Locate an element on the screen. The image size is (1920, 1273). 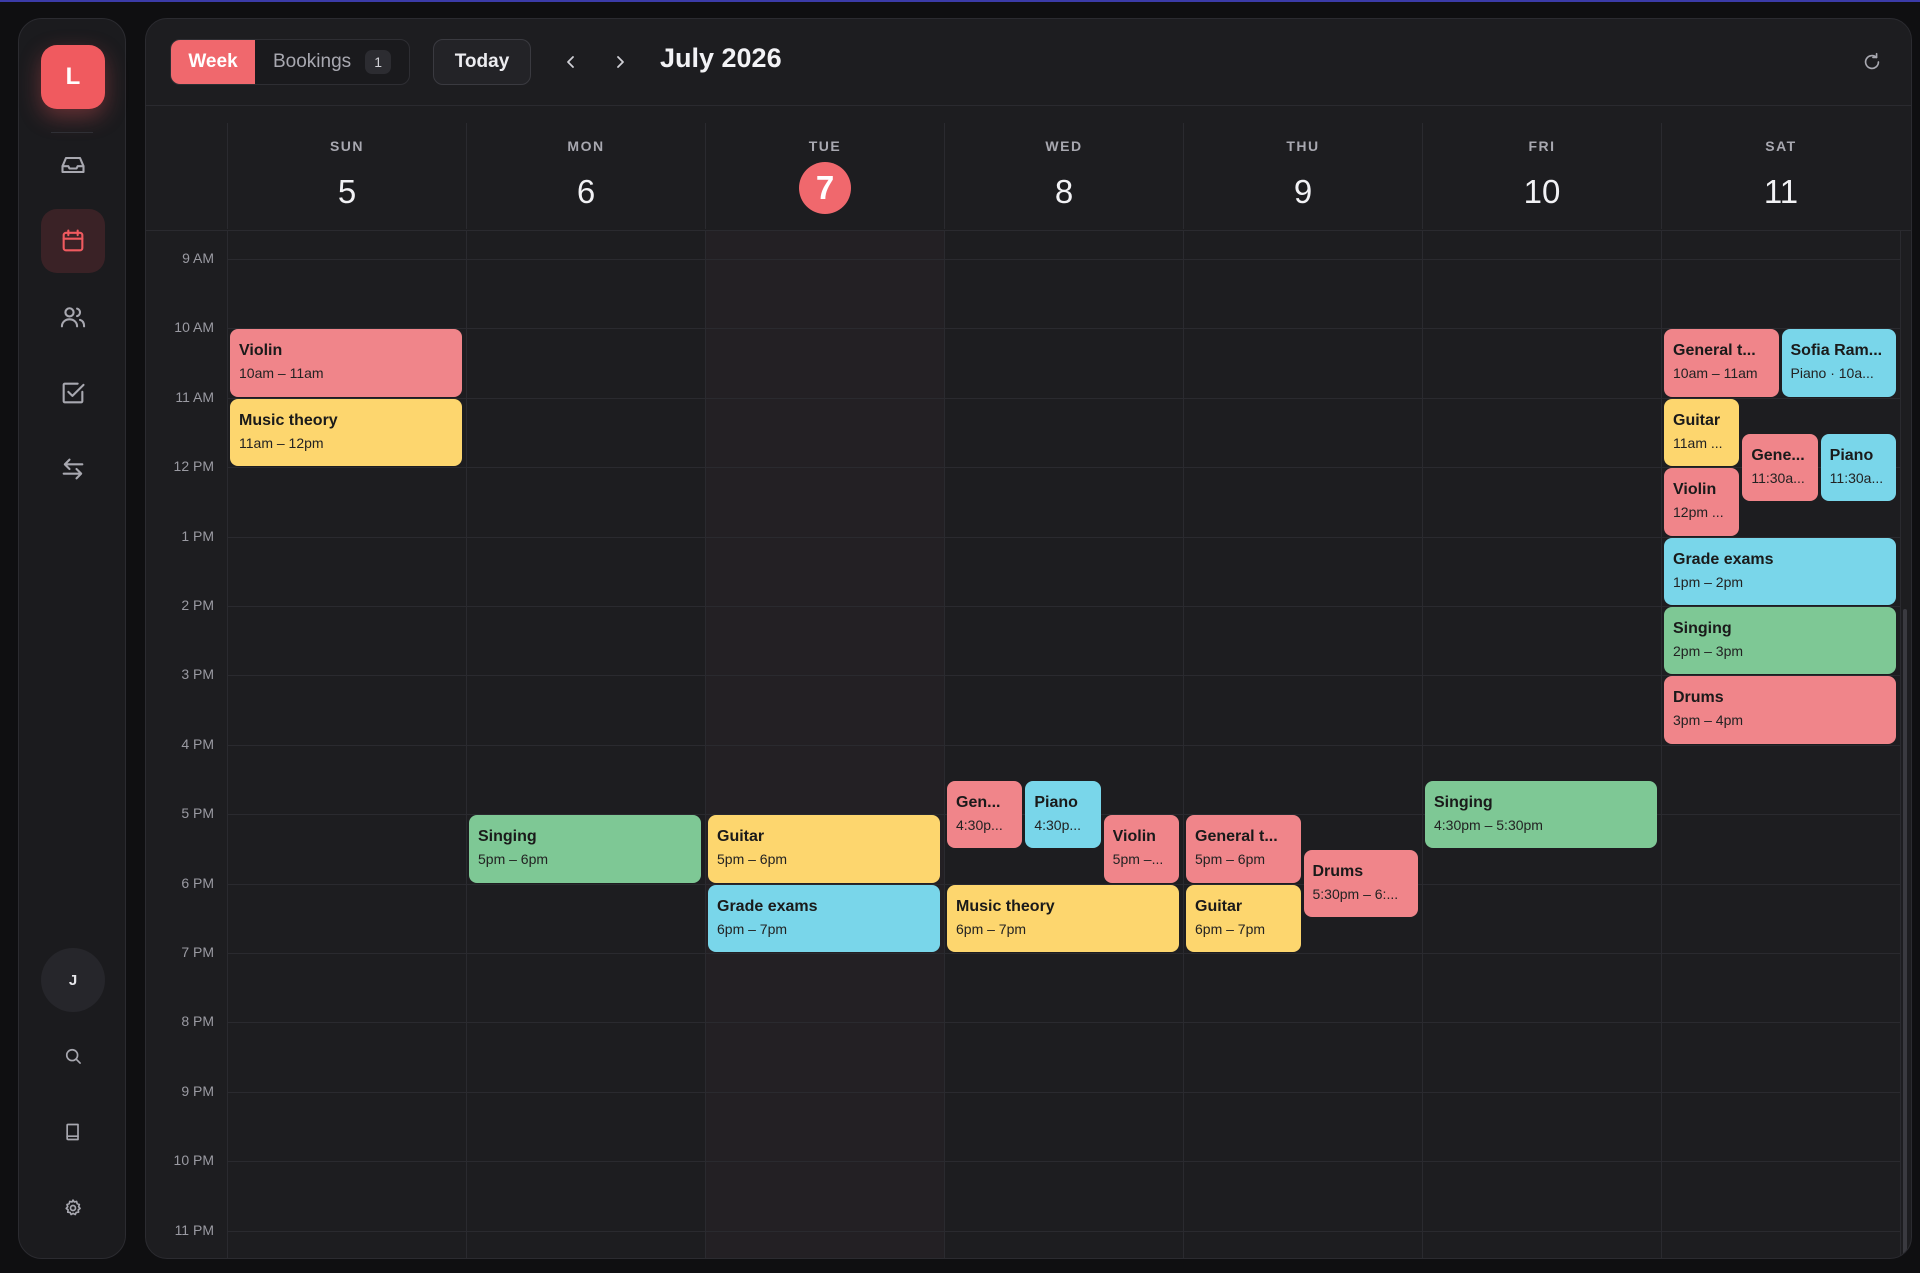
day-header: THU 9 is located at coordinates (1302, 176).